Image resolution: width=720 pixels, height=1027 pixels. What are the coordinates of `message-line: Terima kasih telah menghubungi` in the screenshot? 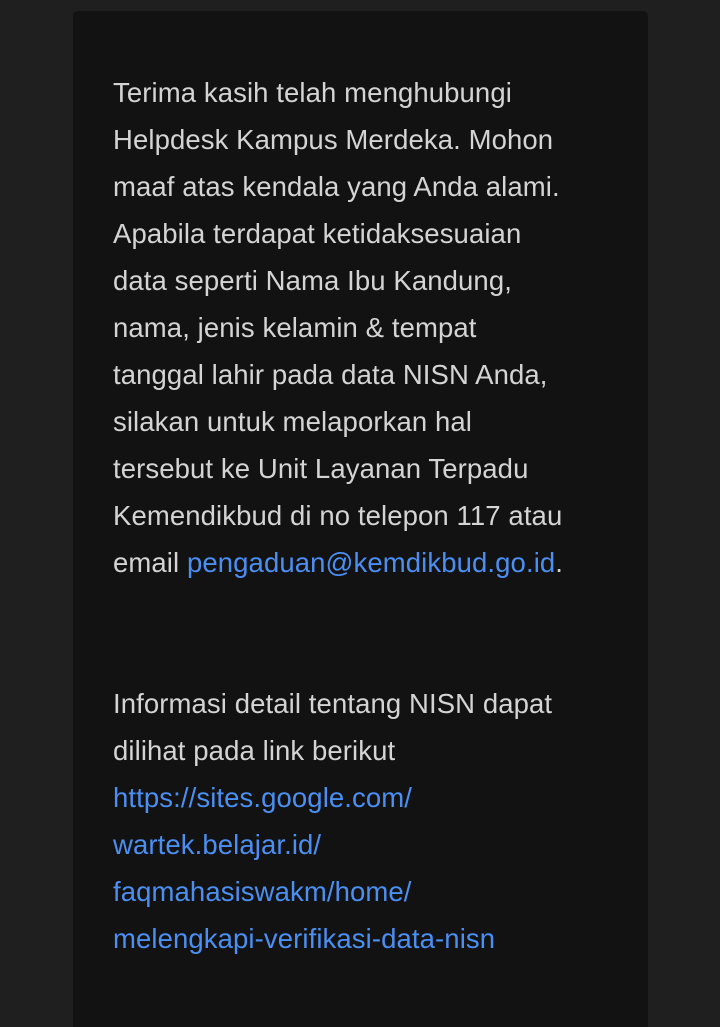 It's located at (312, 92).